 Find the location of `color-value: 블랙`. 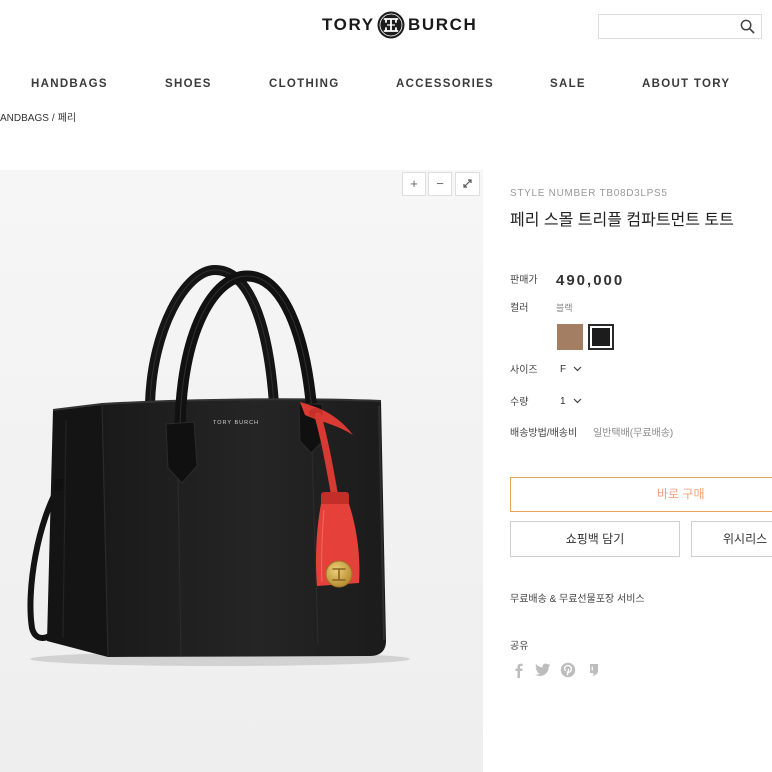

color-value: 블랙 is located at coordinates (564, 308).